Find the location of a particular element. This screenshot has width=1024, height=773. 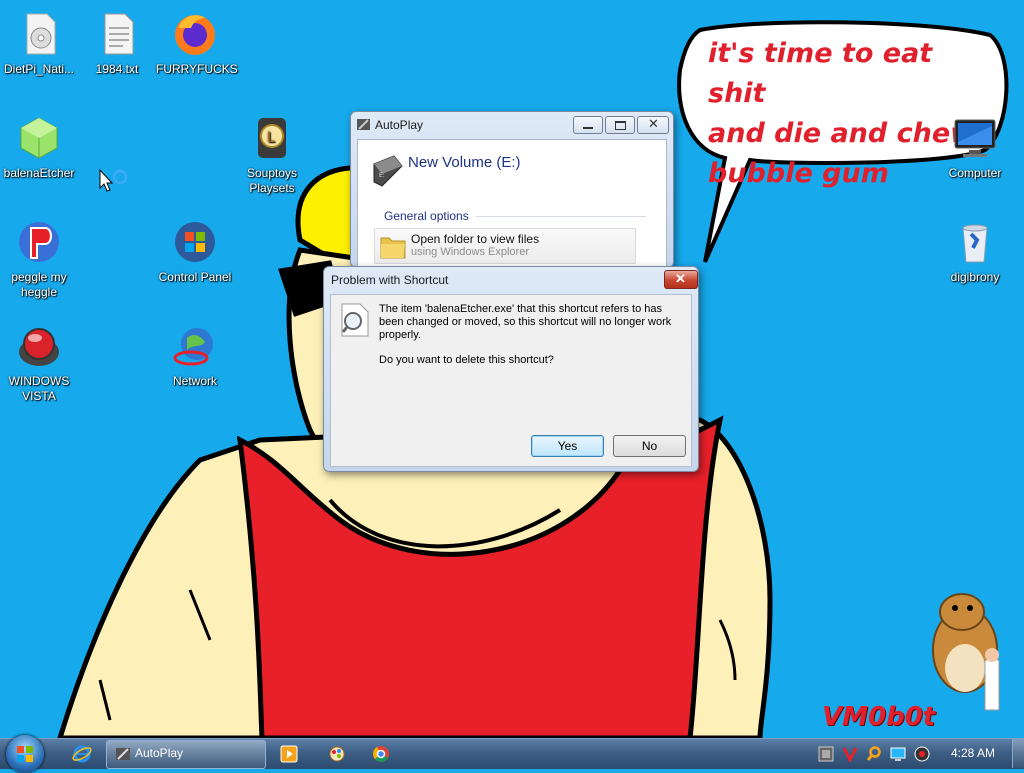

desktop-icon-control-panel: Control Panel is located at coordinates (195, 251).